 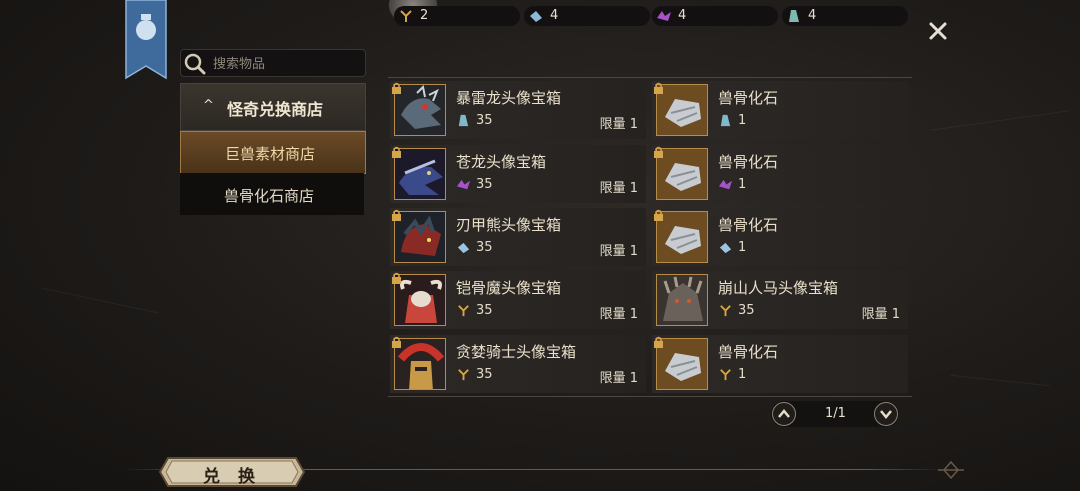 I want to click on currency-value: 2, so click(x=424, y=15).